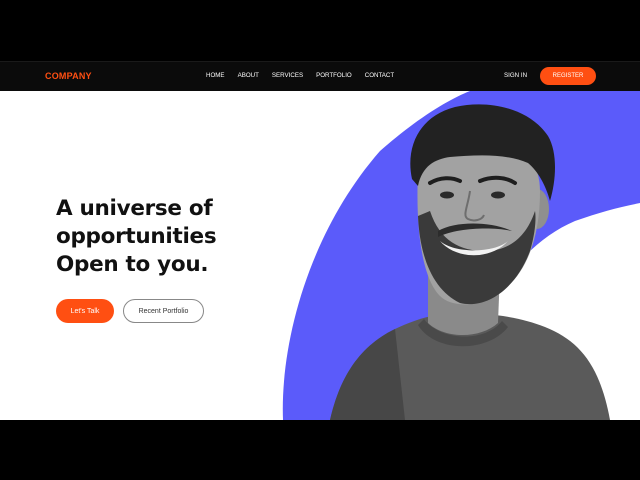 The image size is (640, 480). I want to click on nav-link-contact: CONTACT, so click(379, 75).